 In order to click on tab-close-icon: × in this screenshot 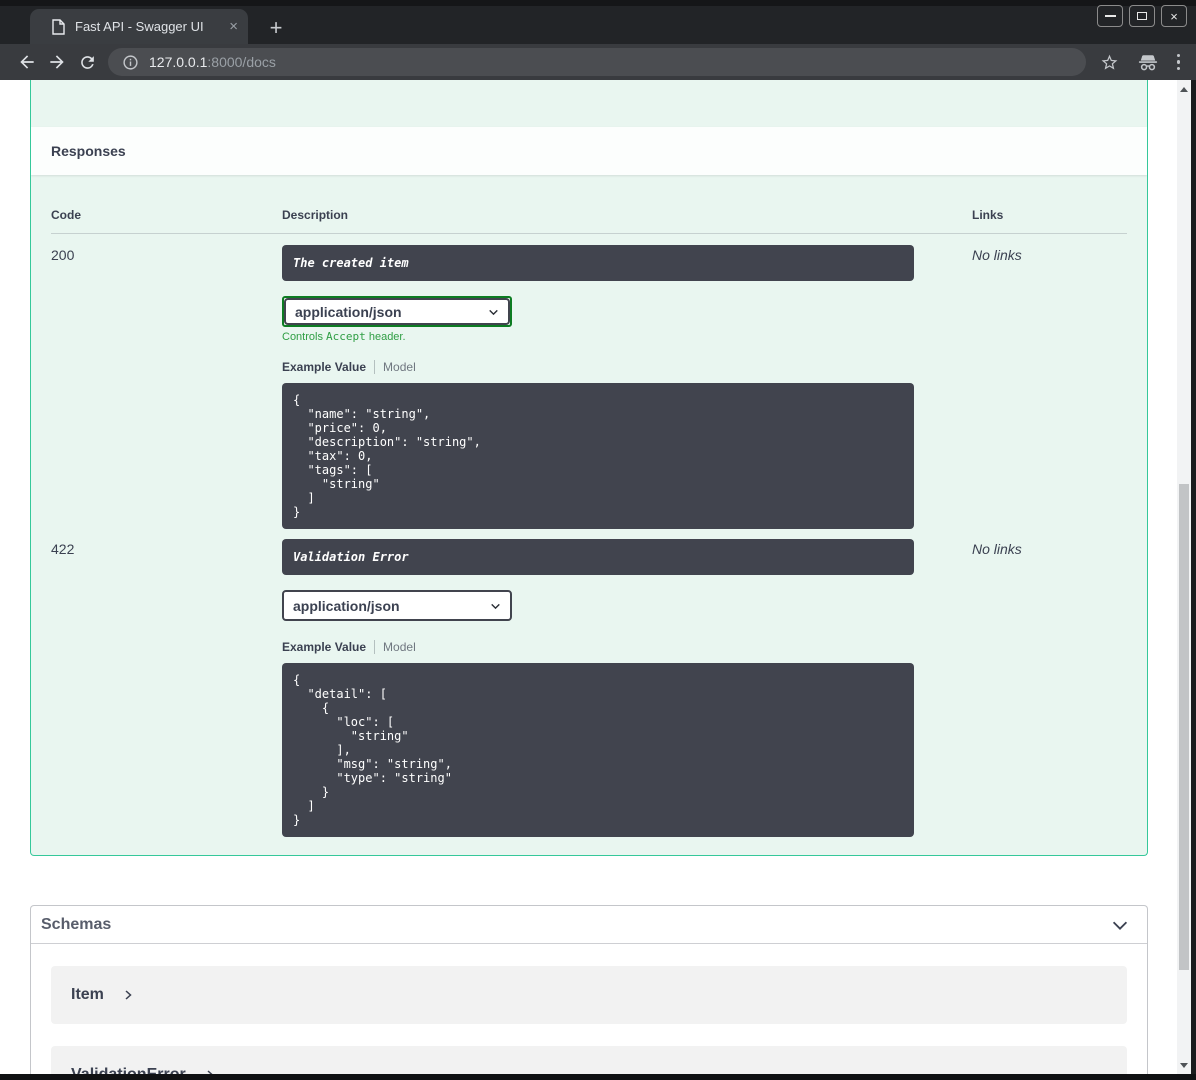, I will do `click(233, 26)`.